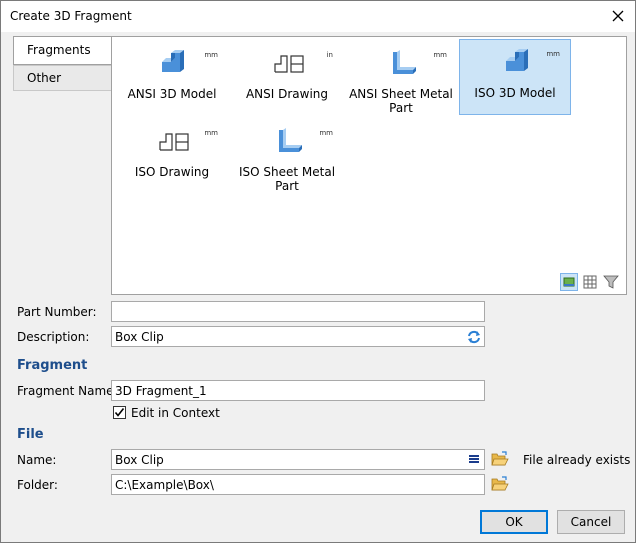  What do you see at coordinates (139, 337) in the screenshot?
I see `description-value: Box Clip` at bounding box center [139, 337].